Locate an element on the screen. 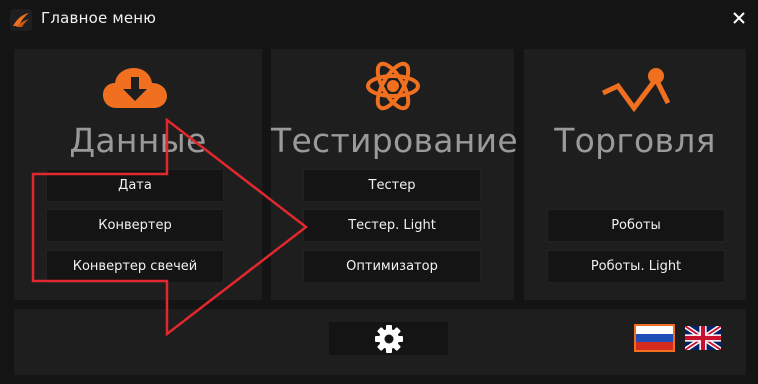 This screenshot has height=384, width=758. uk-flag-icon is located at coordinates (703, 338).